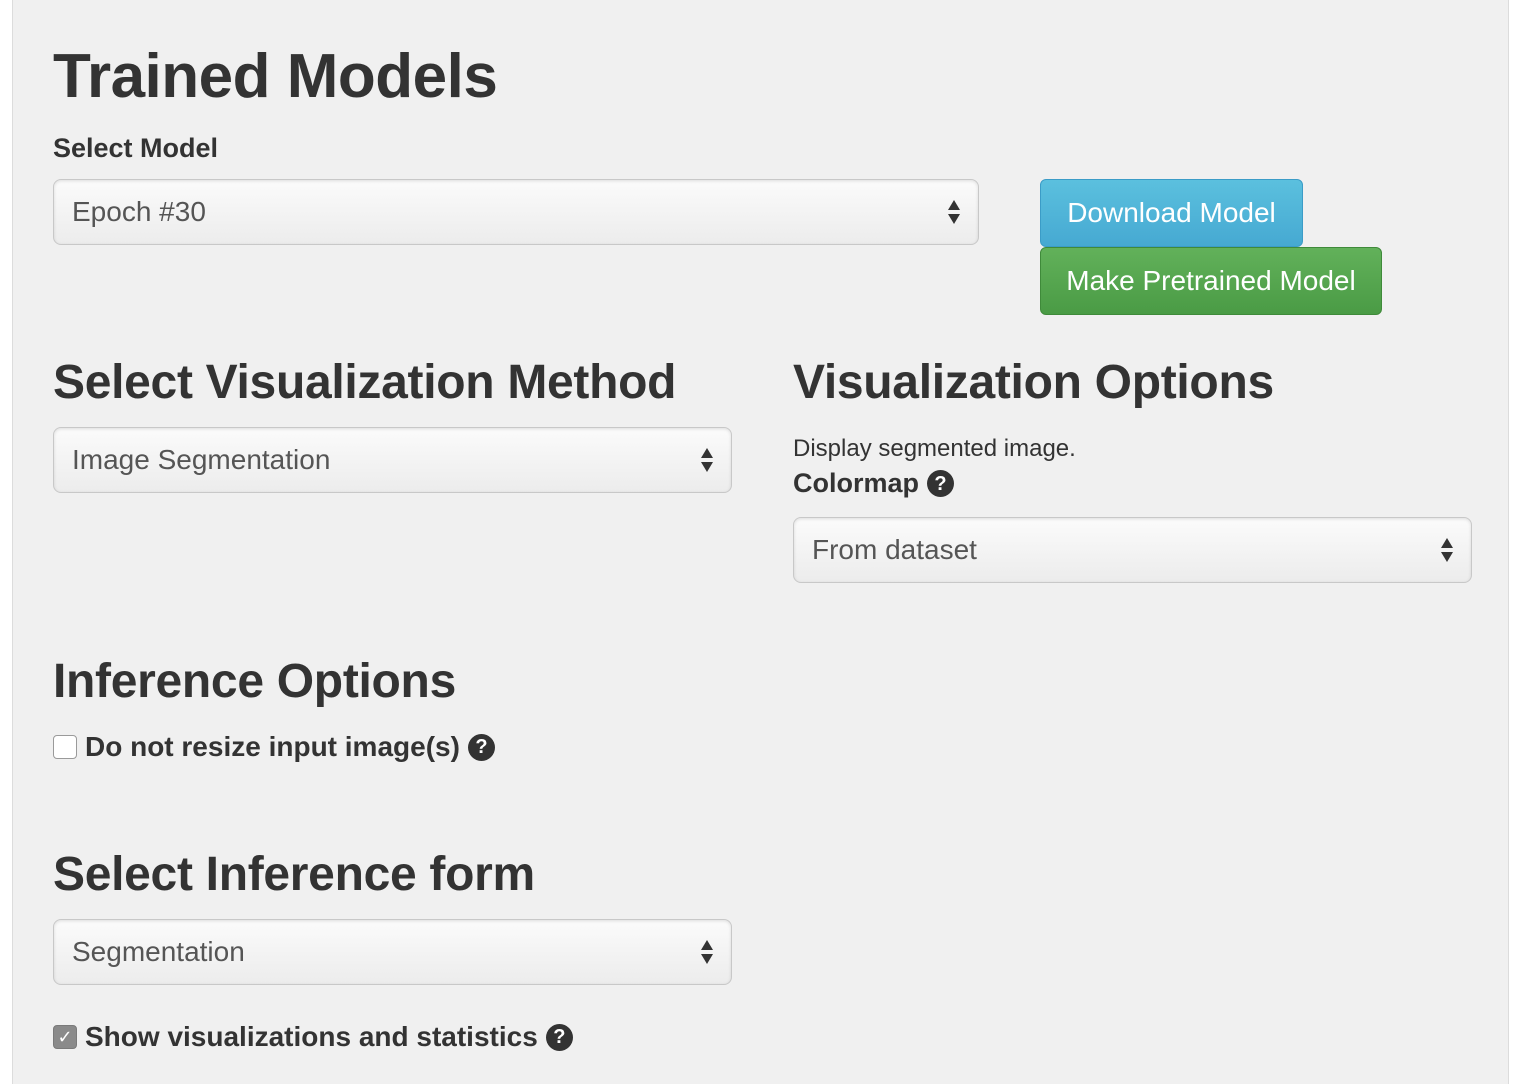 This screenshot has height=1084, width=1516. Describe the element at coordinates (1132, 550) in the screenshot. I see `colormap-select: From dataset` at that location.